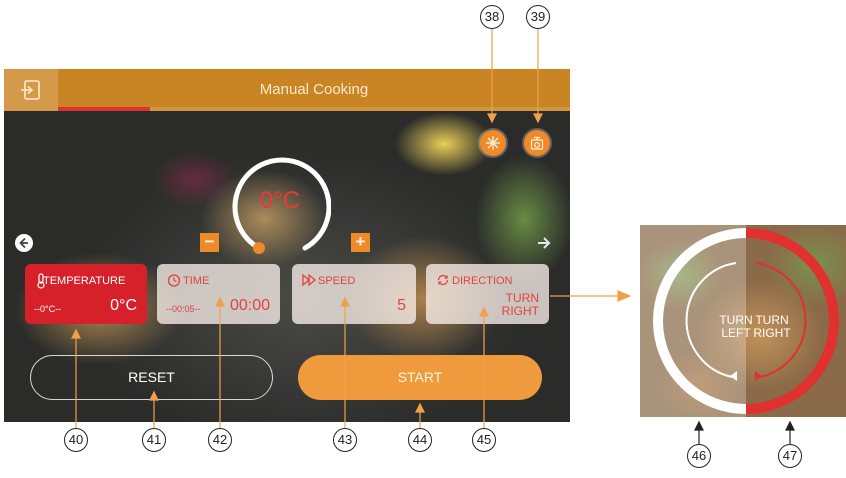 The height and width of the screenshot is (478, 846). What do you see at coordinates (345, 440) in the screenshot?
I see `callout-43: 43` at bounding box center [345, 440].